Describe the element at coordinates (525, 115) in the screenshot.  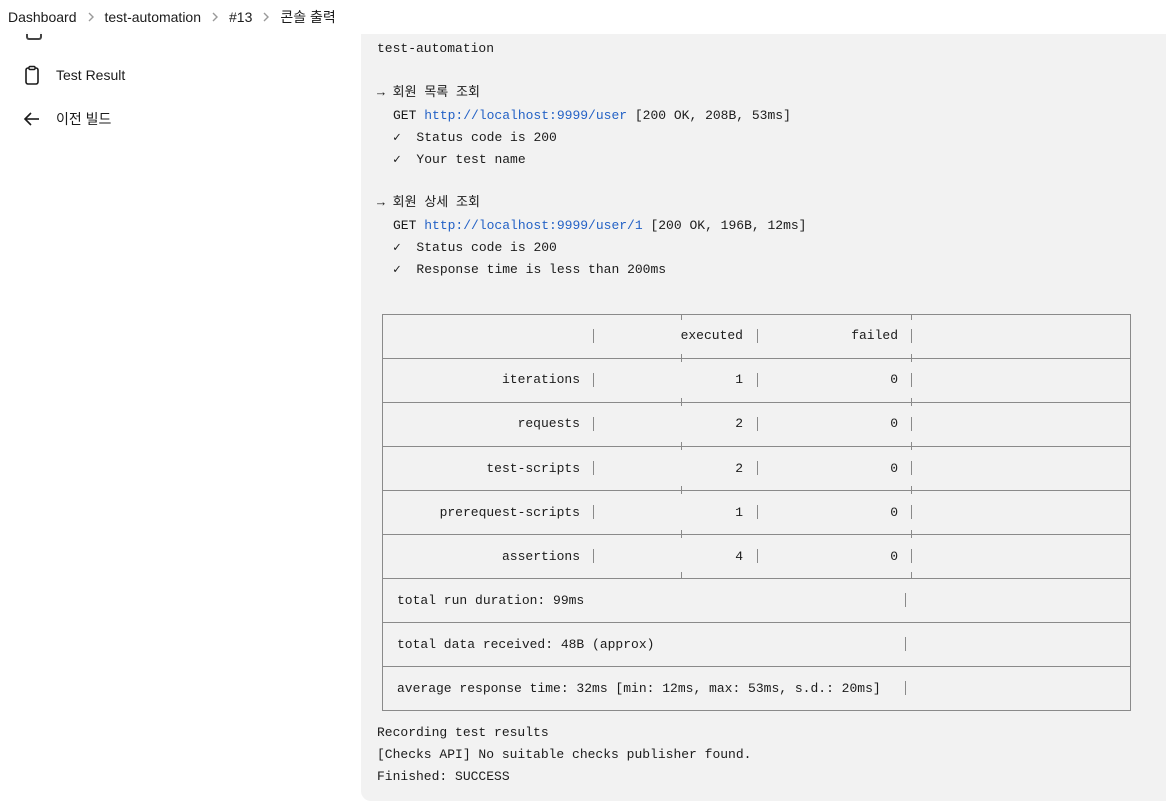
I see `request-url-link: http://localhost:9999/user` at that location.